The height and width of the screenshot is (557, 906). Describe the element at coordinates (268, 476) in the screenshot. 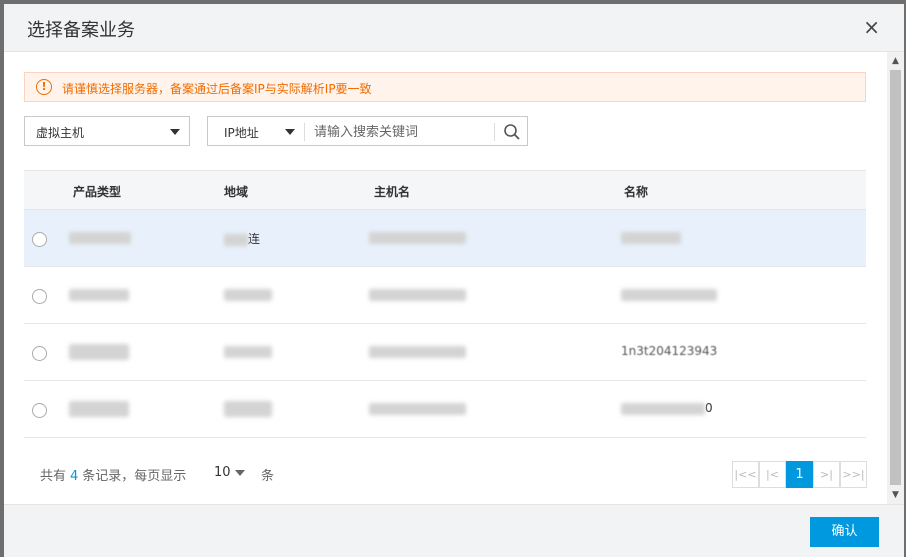

I see `page-size-unit: 条` at that location.